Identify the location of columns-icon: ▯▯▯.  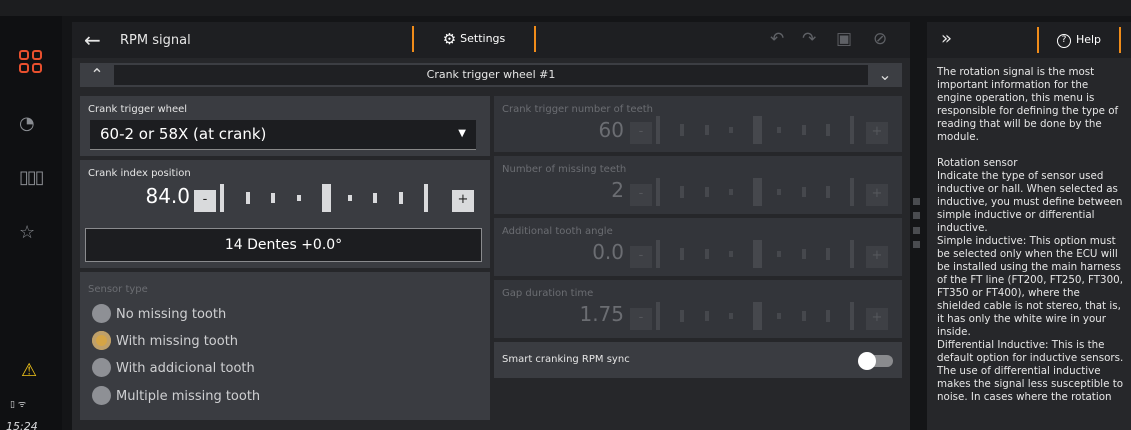
(32, 177).